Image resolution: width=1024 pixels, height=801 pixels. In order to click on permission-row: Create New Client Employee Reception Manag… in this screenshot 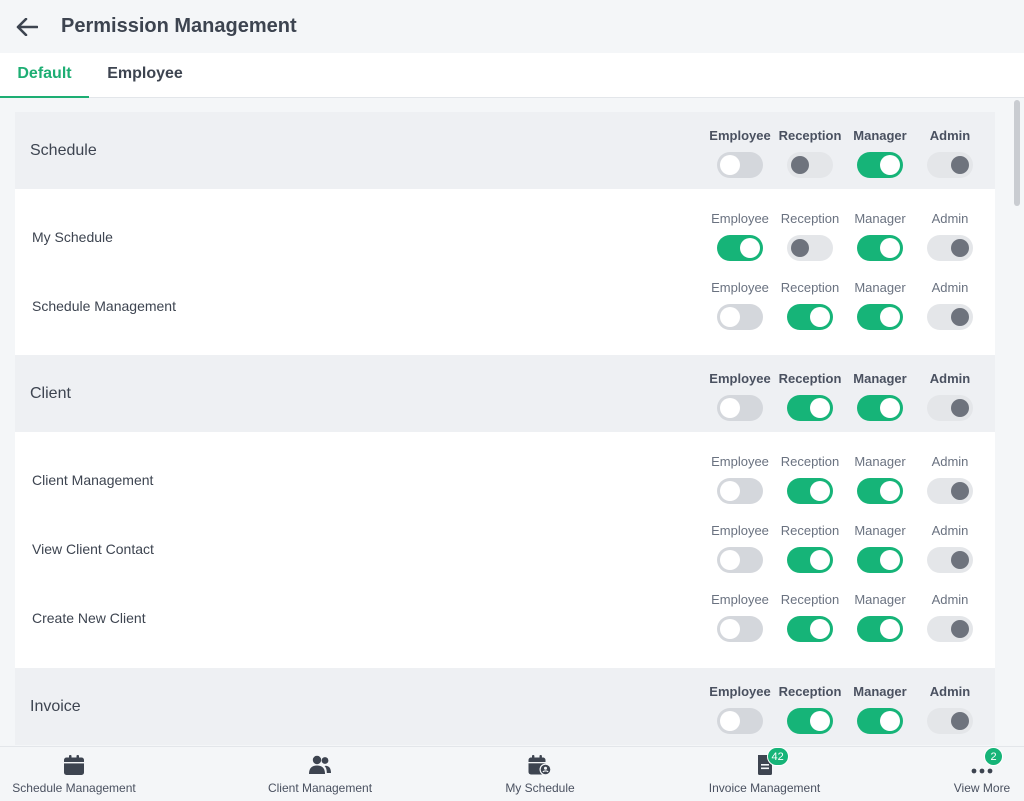, I will do `click(505, 622)`.